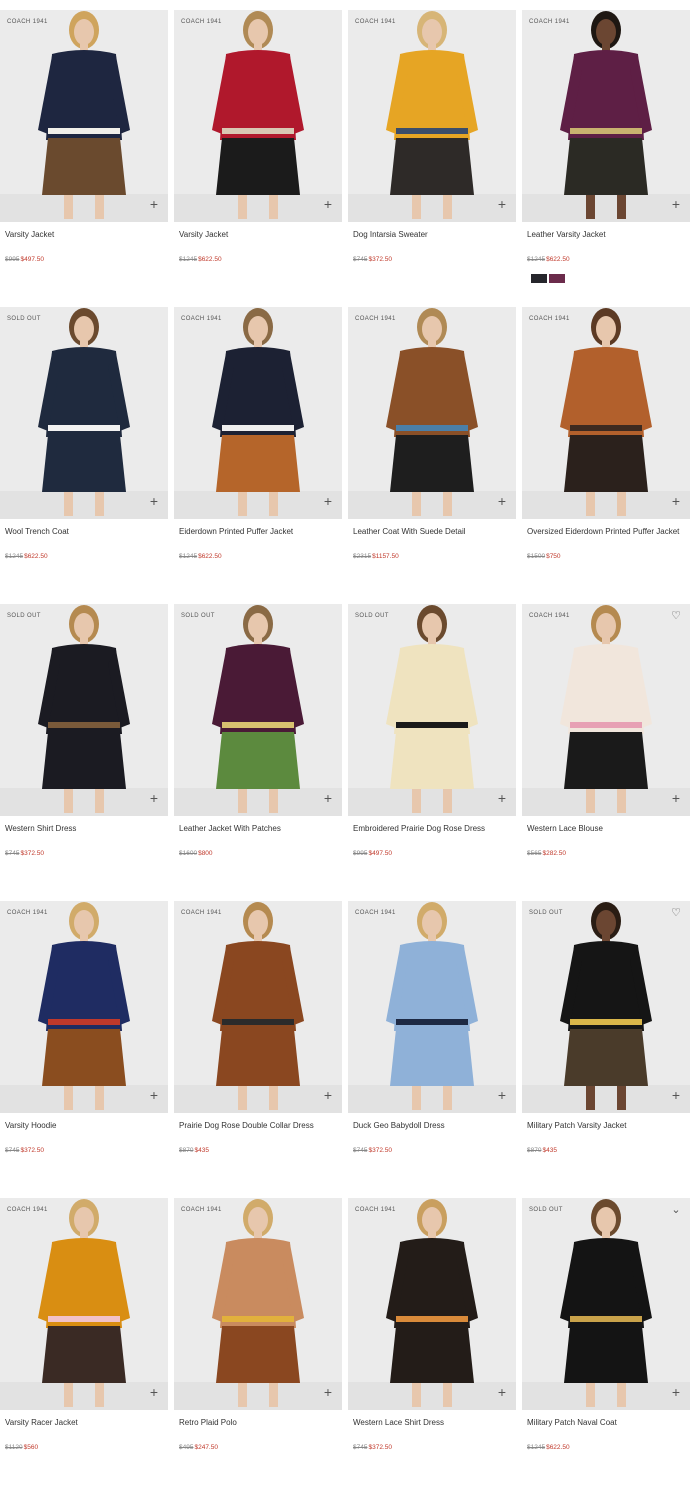  What do you see at coordinates (201, 1150) in the screenshot?
I see `sale-price: $435` at bounding box center [201, 1150].